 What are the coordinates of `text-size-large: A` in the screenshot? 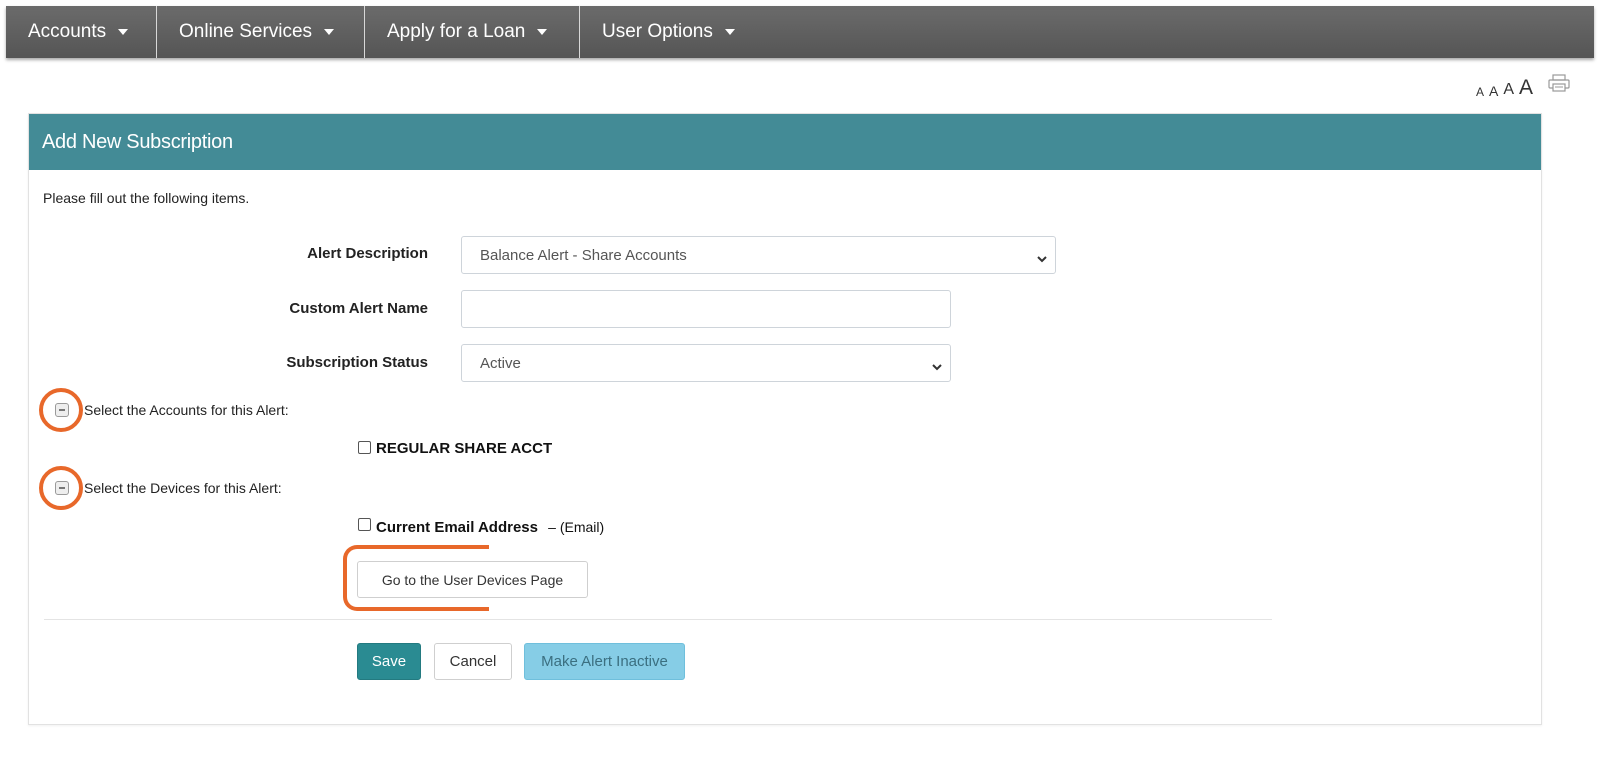 It's located at (1526, 87).